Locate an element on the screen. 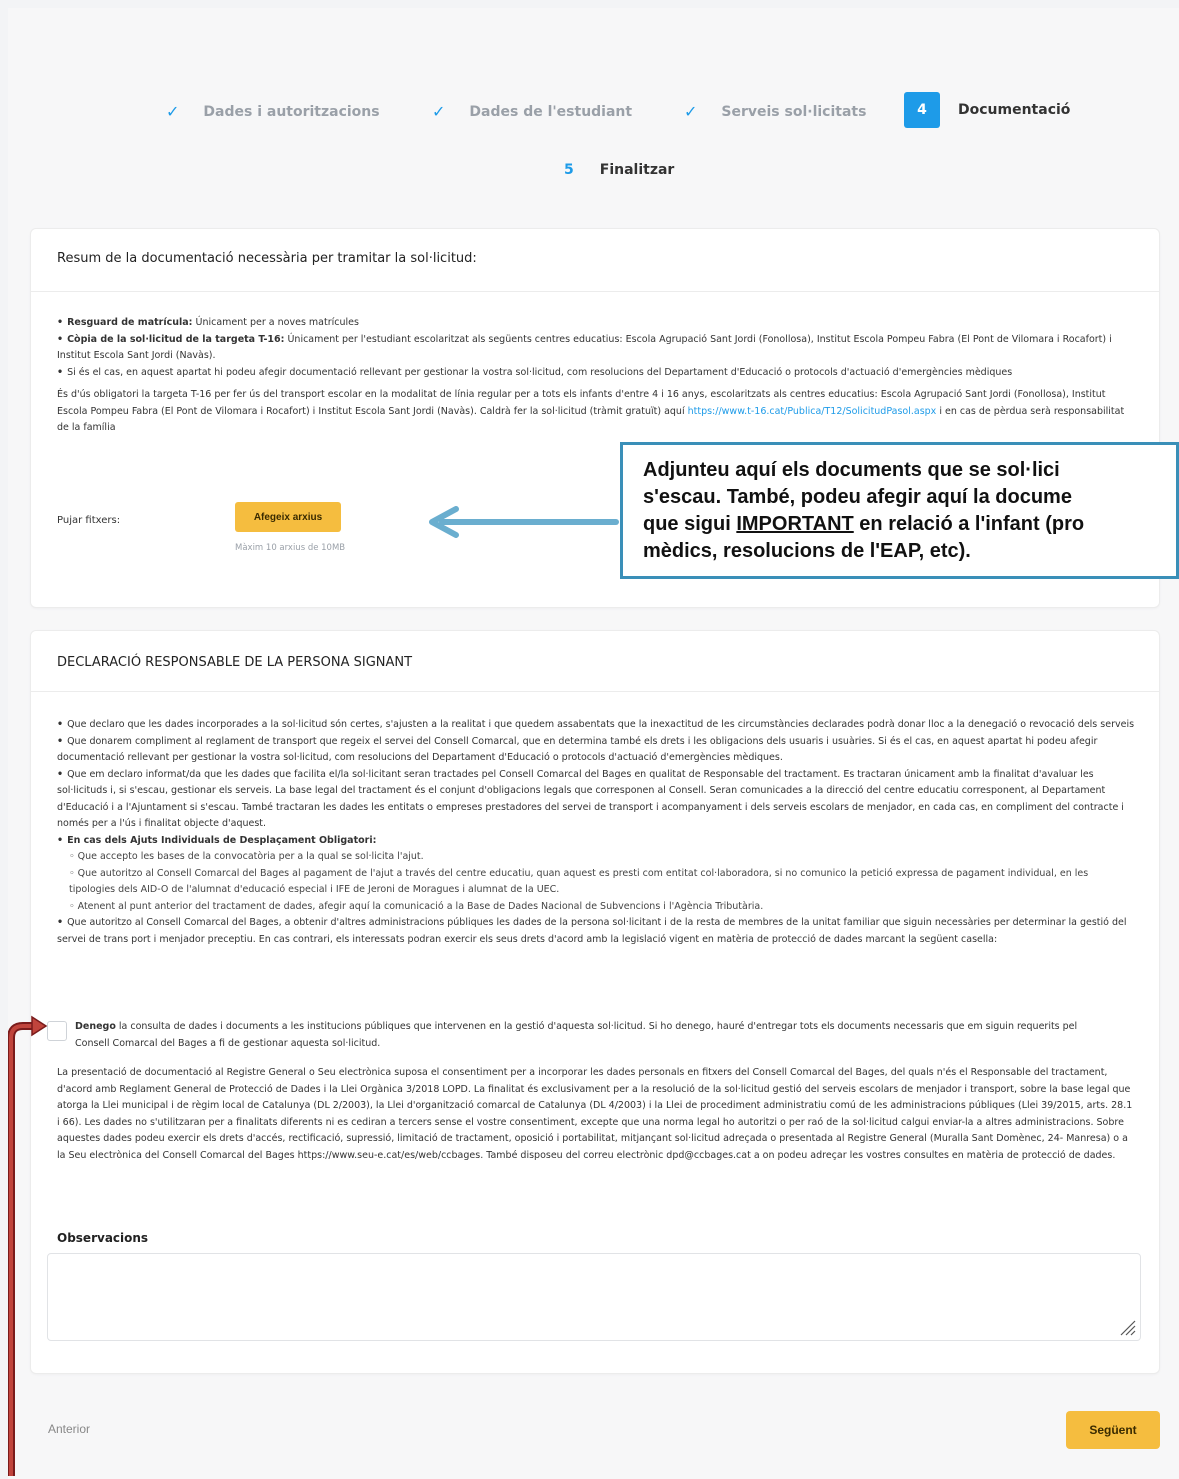  annotation-bracket is located at coordinates (28, 1245).